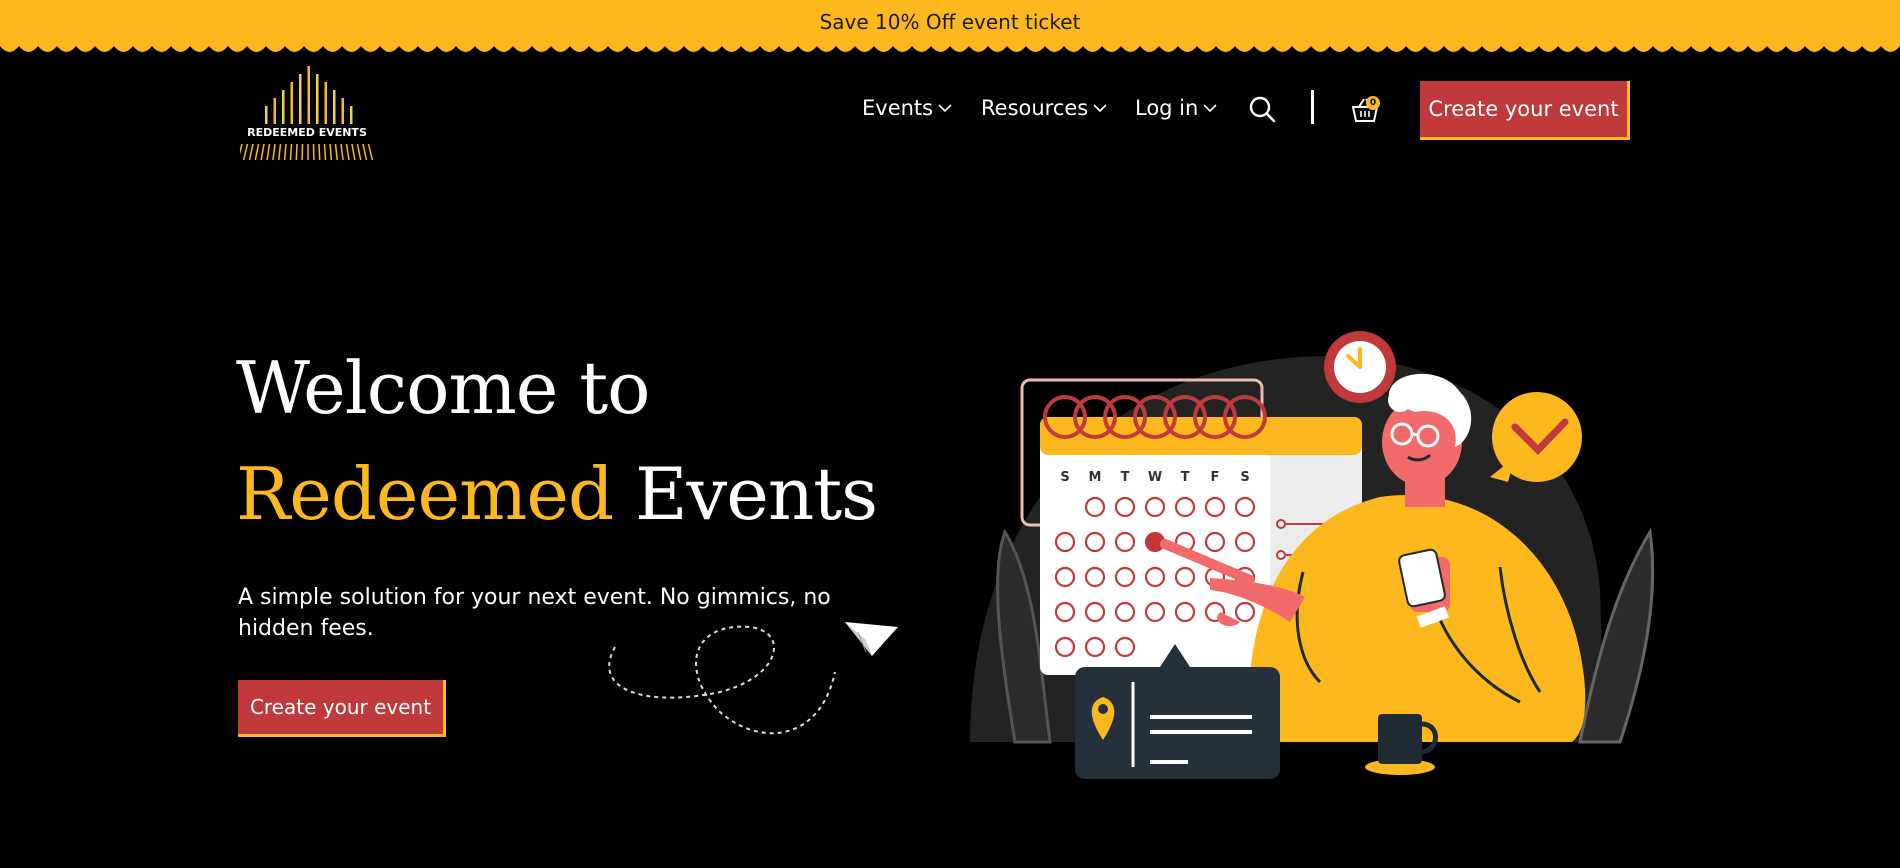  I want to click on banner-wave-edge, so click(950, 46).